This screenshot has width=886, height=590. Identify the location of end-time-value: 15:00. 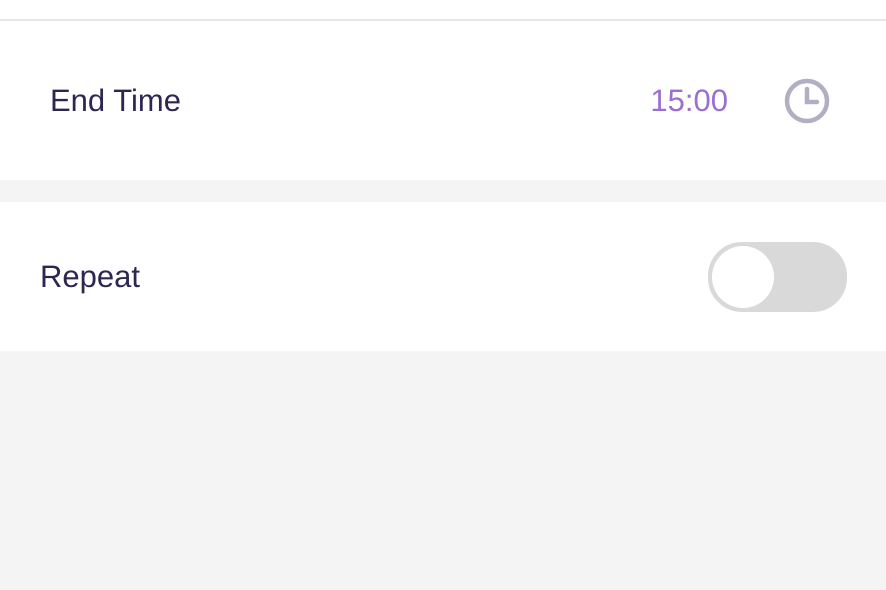
(689, 100).